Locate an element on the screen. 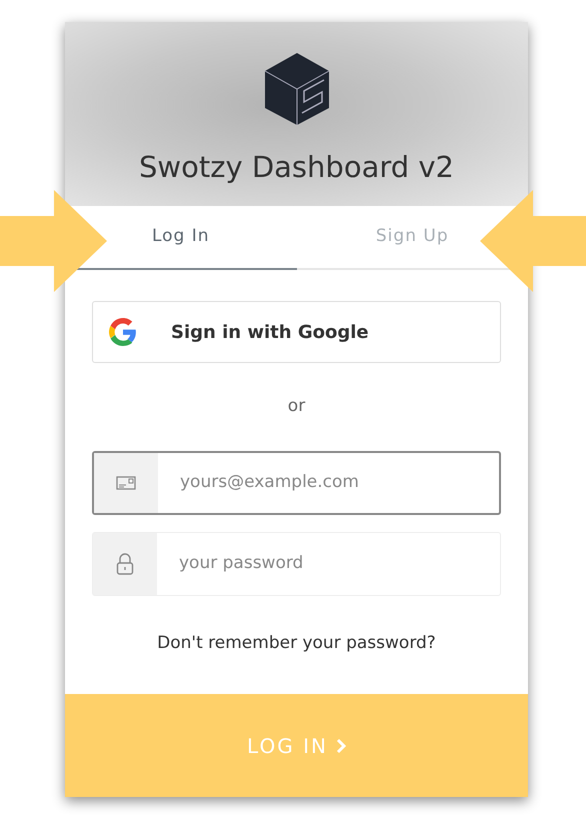  separator-text: or is located at coordinates (297, 406).